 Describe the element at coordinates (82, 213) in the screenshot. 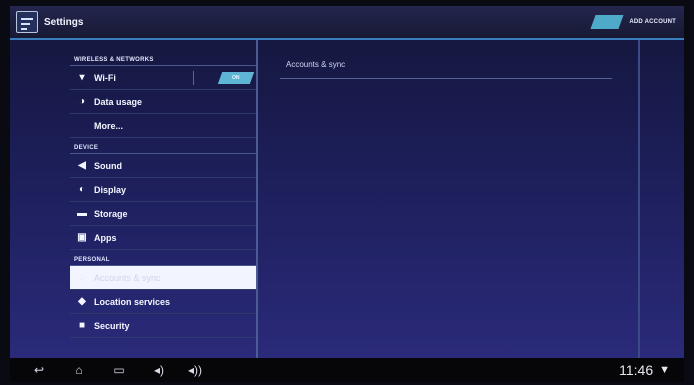

I see `storage-icon: ▬` at that location.